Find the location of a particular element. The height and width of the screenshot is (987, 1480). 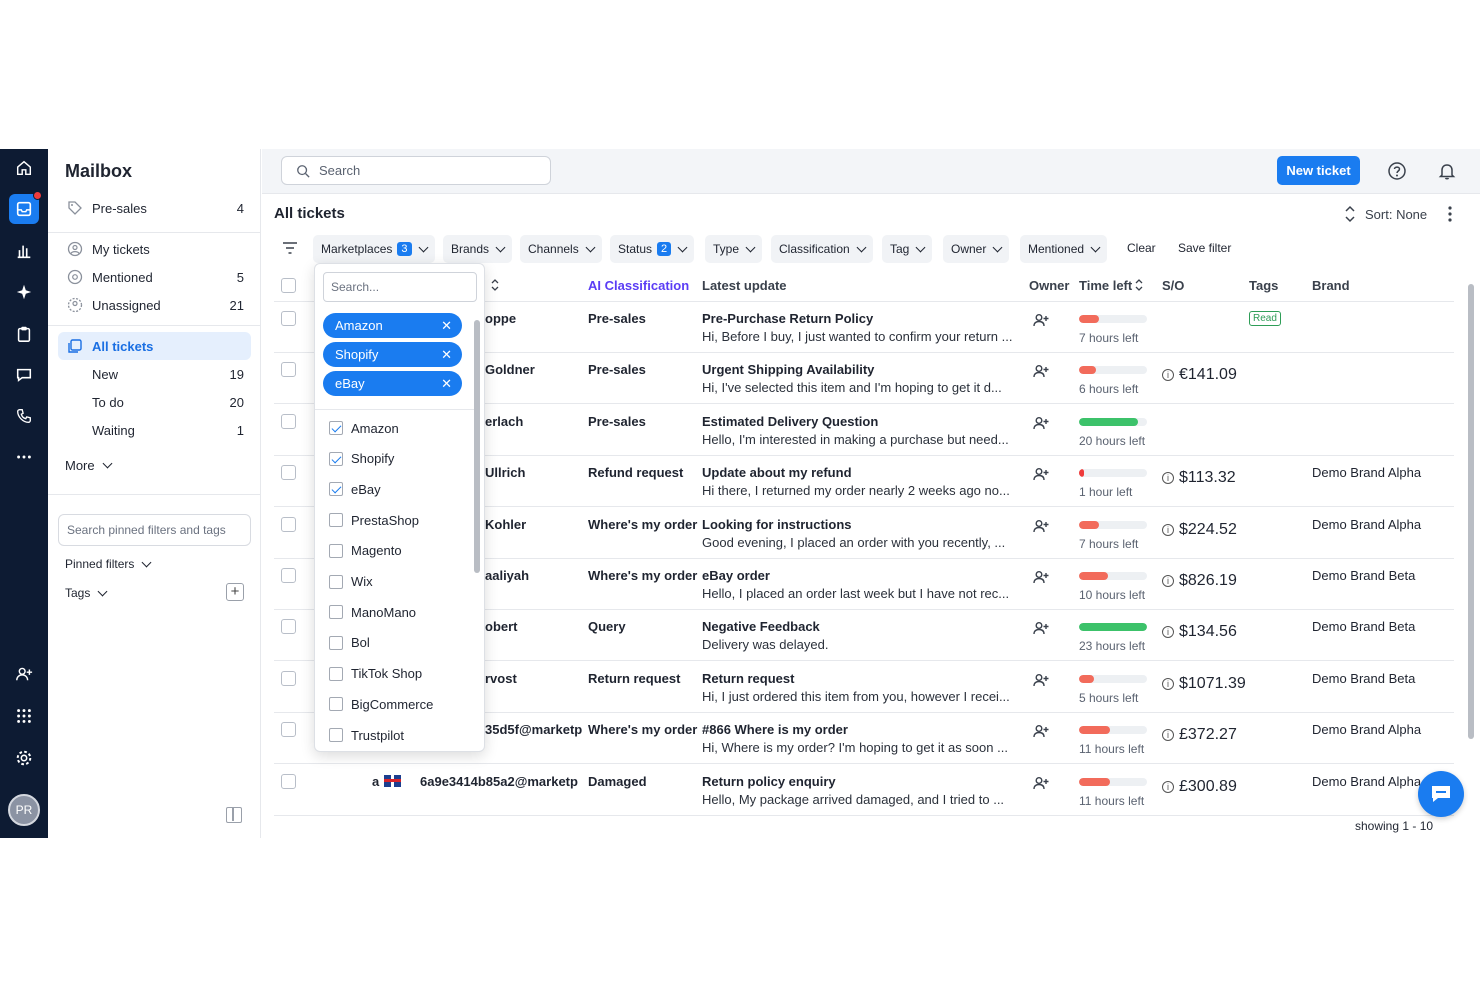

apps-grid-icon is located at coordinates (24, 716).